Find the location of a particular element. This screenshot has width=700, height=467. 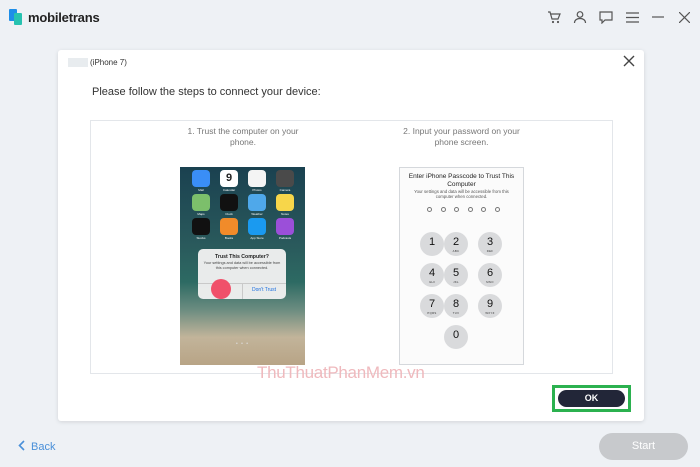

page-indicator: • • • is located at coordinates (243, 344).